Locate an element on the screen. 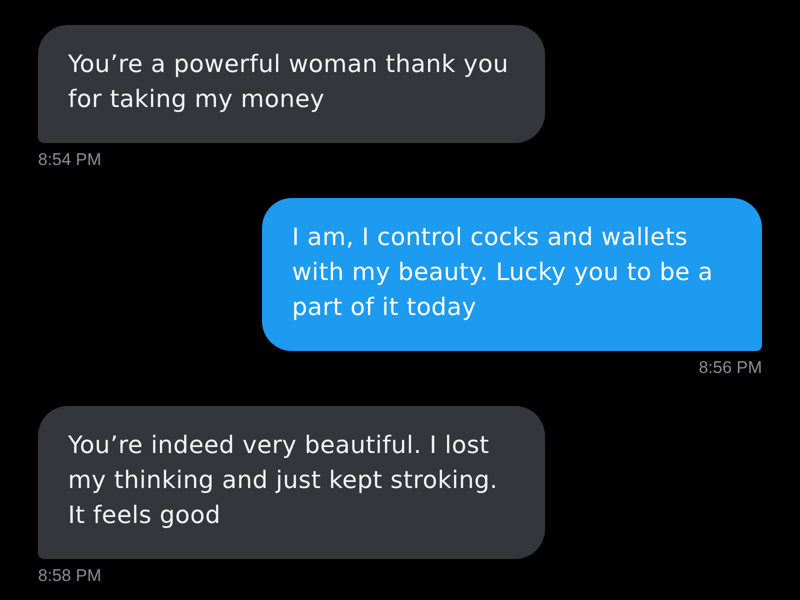 The width and height of the screenshot is (800, 600). message-time: 8:54 PM is located at coordinates (70, 160).